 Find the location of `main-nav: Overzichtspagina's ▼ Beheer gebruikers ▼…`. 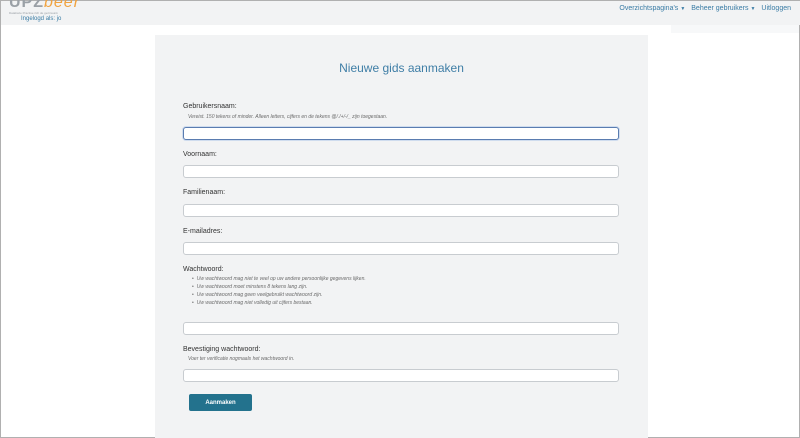

main-nav: Overzichtspagina's ▼ Beheer gebruikers ▼… is located at coordinates (705, 8).